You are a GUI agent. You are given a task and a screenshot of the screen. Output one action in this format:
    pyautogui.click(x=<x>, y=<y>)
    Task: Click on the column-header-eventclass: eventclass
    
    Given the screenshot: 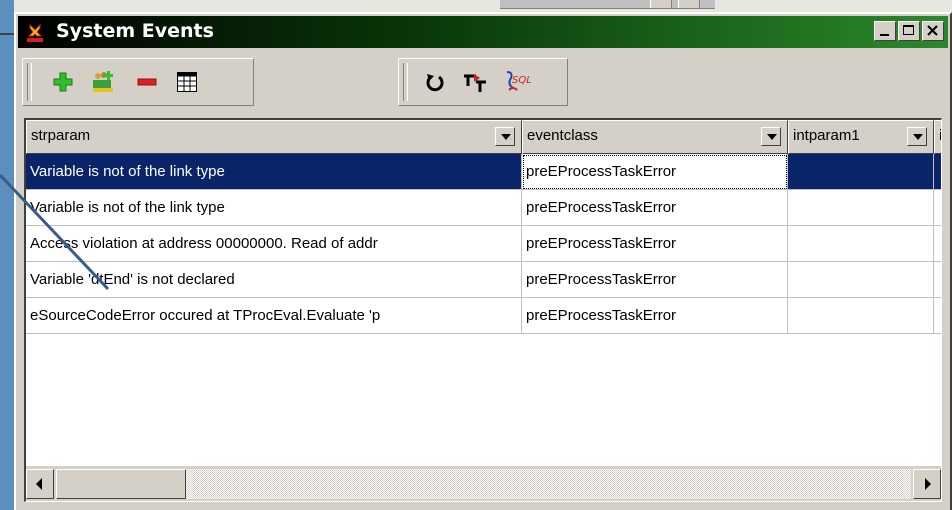 What is the action you would take?
    pyautogui.click(x=655, y=137)
    